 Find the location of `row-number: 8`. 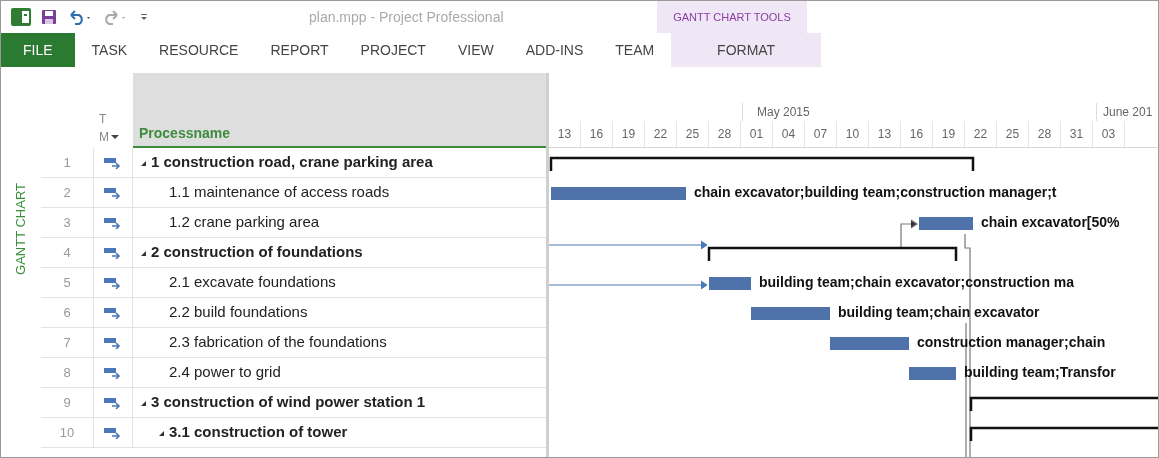

row-number: 8 is located at coordinates (67, 372).